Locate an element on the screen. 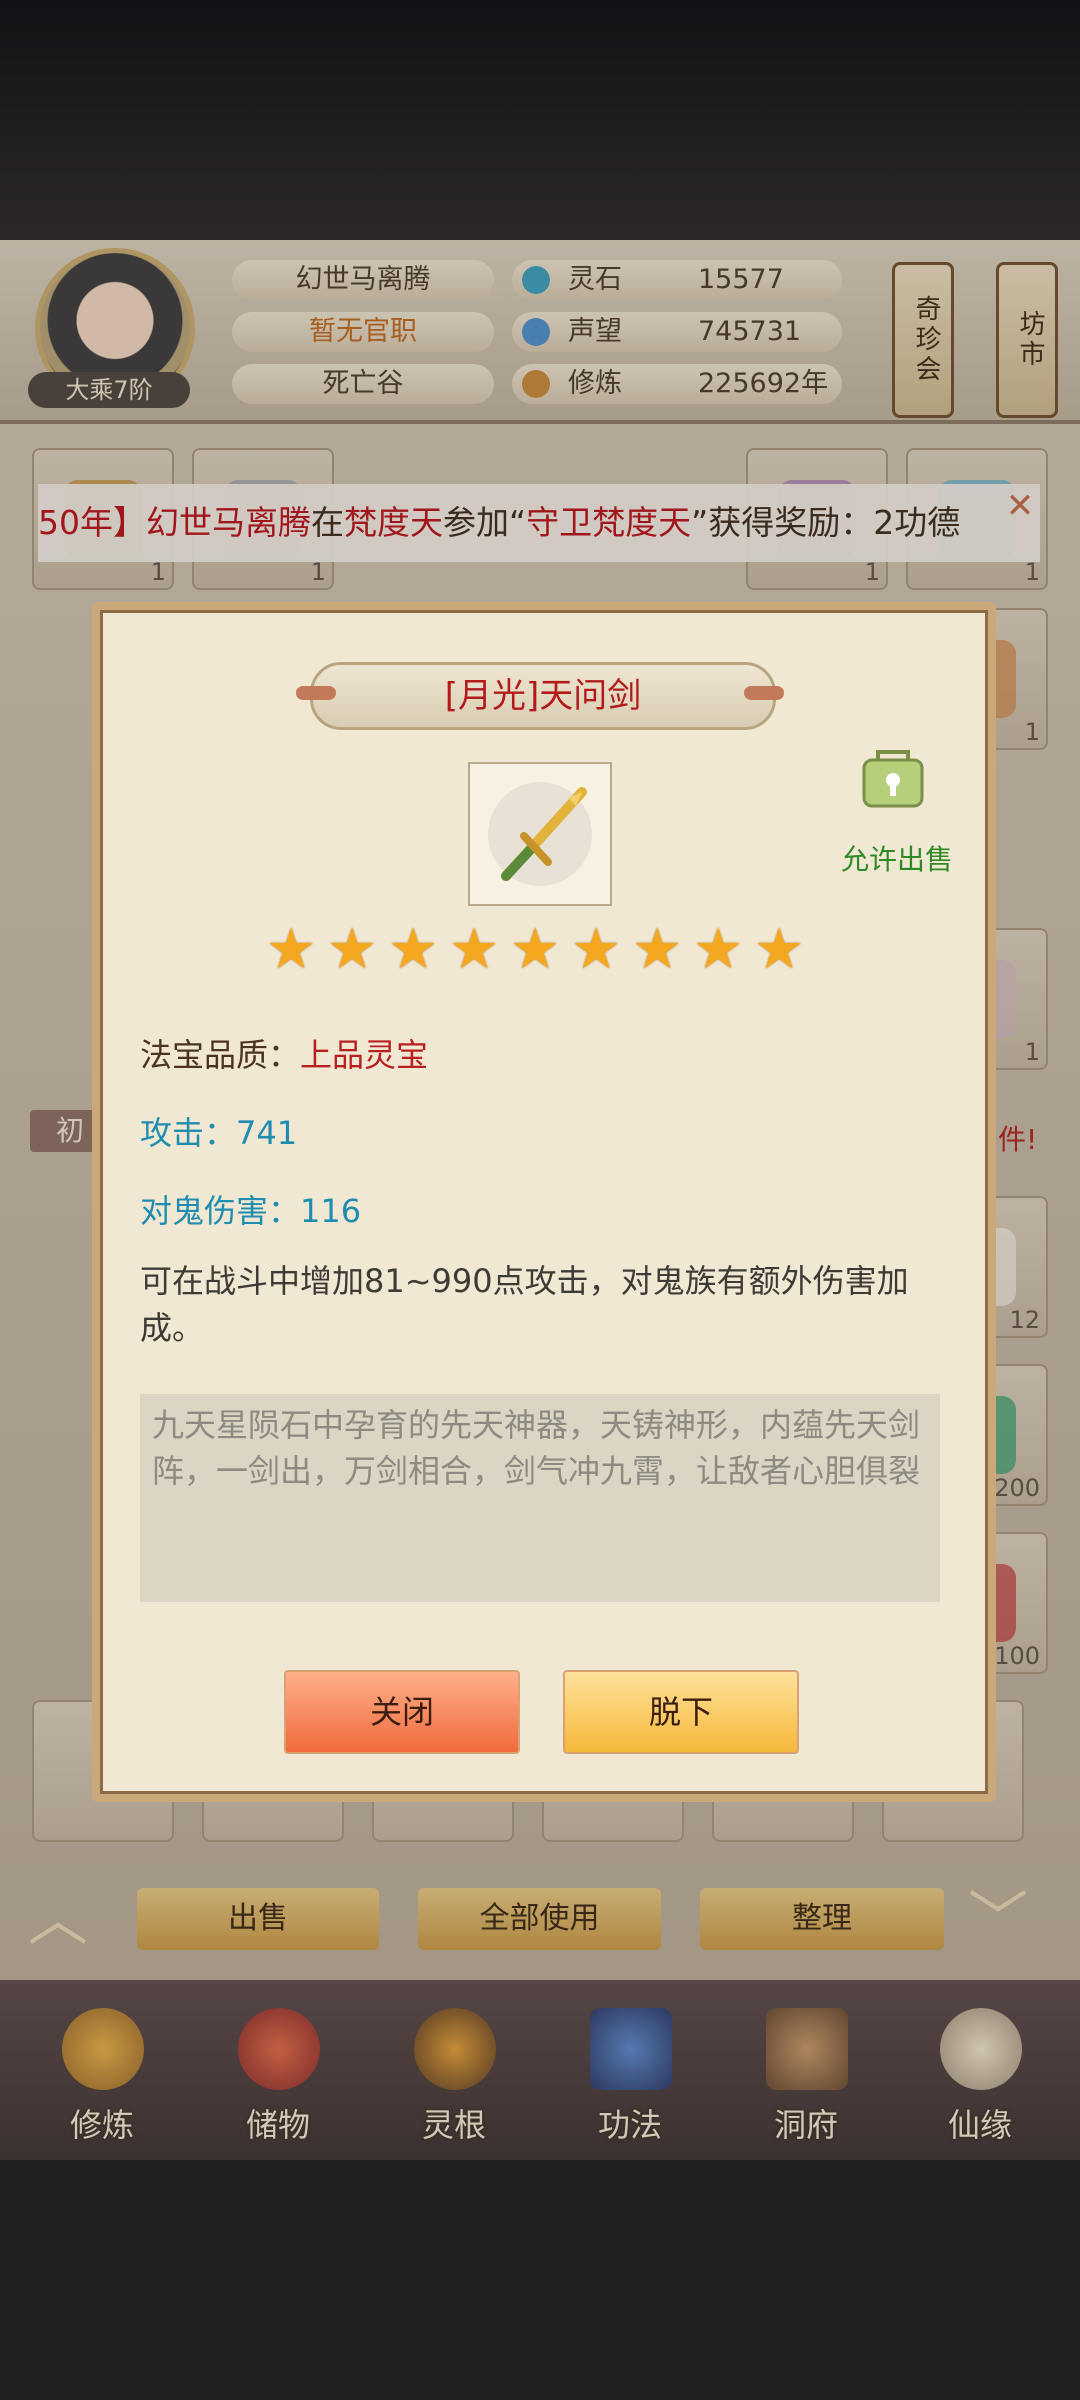 This screenshot has width=1080, height=2400. lock-icon is located at coordinates (893, 778).